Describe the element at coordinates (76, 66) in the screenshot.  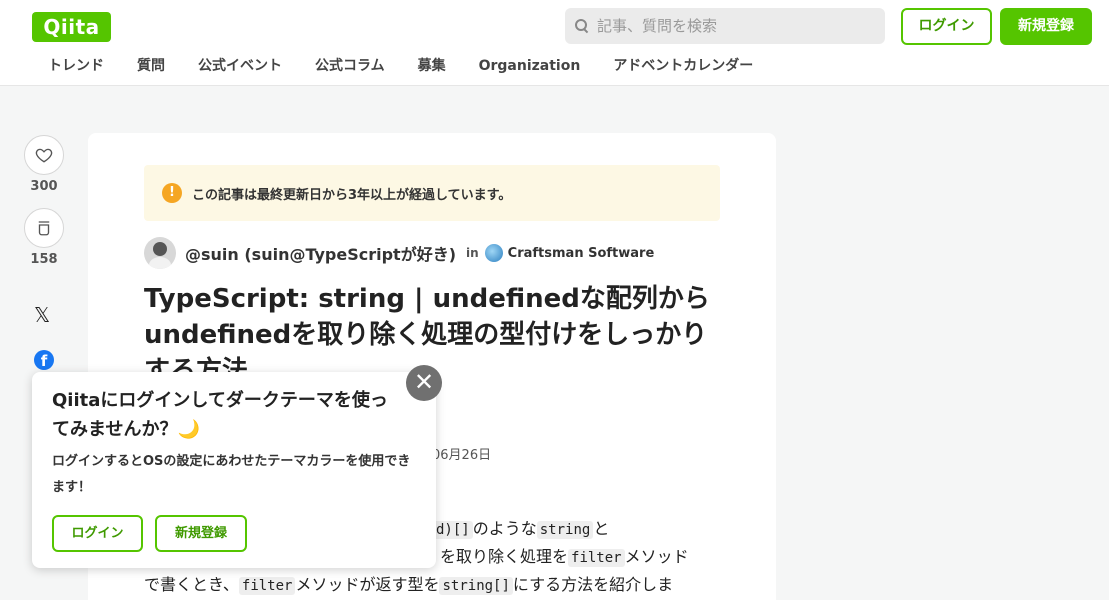
I see `nav-item-trend: トレンド` at that location.